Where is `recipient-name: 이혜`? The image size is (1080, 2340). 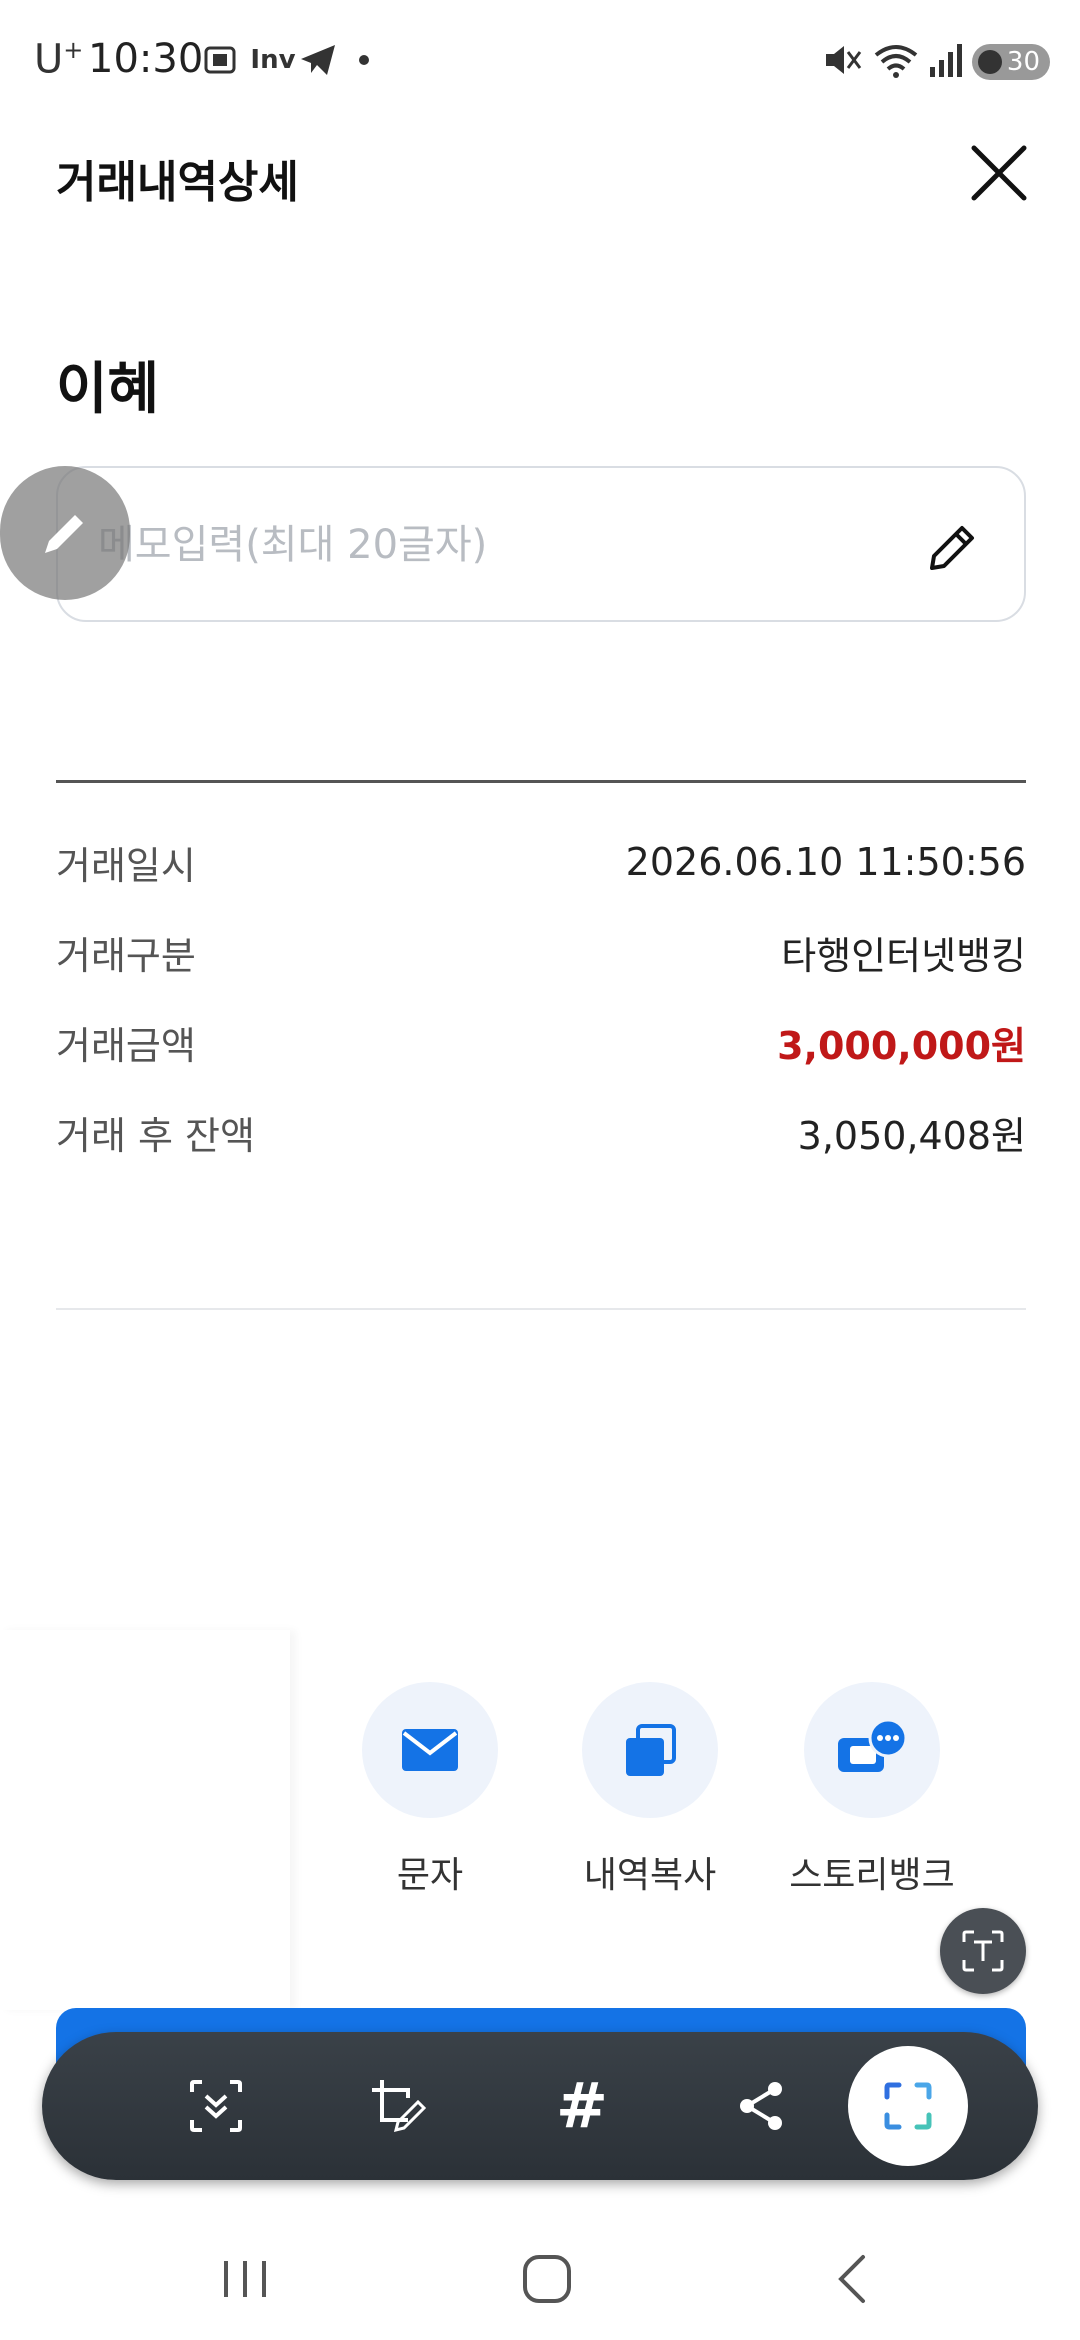
recipient-name: 이혜 is located at coordinates (108, 389).